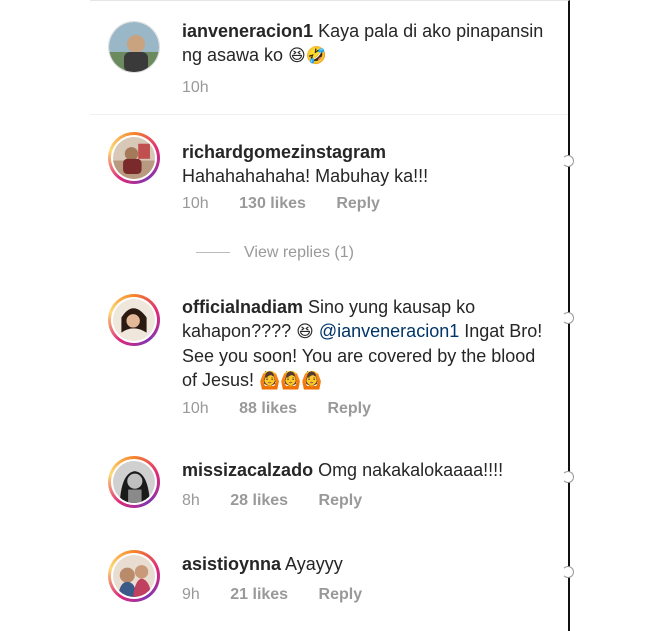  I want to click on comment-text: missizacalzado Omg nakakalokaaaa!!!!, so click(367, 470).